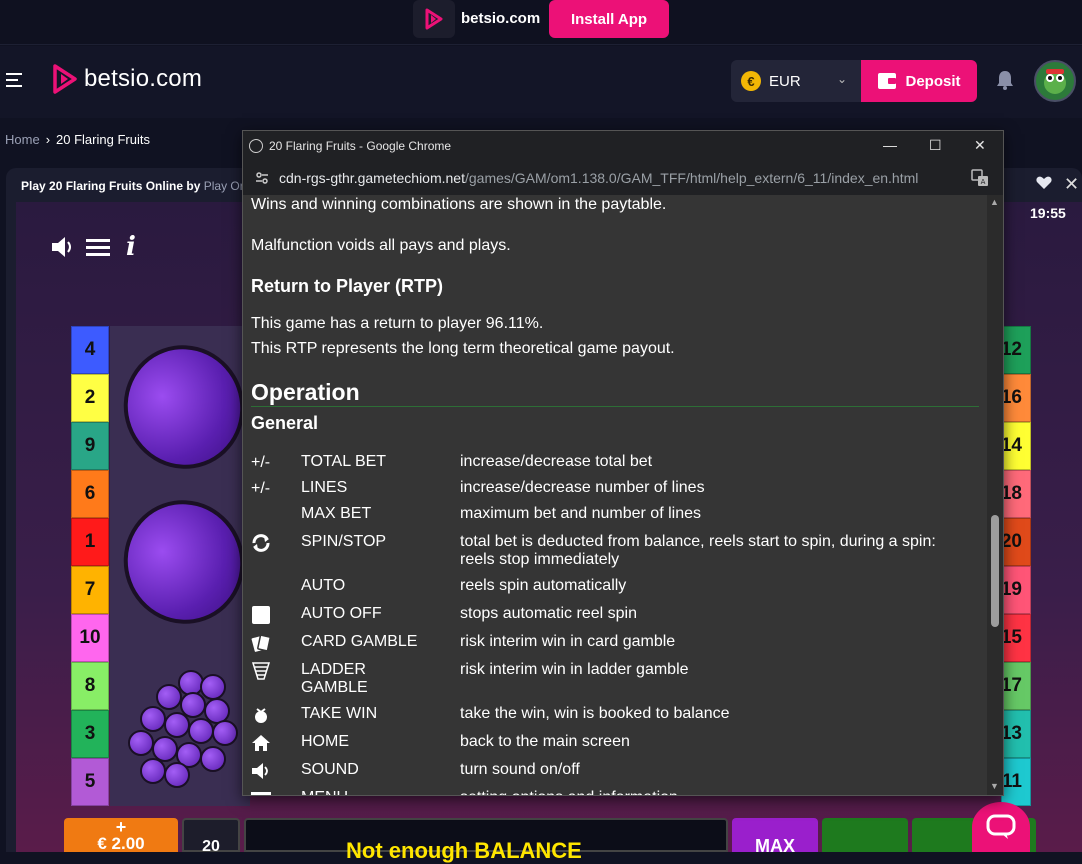 The width and height of the screenshot is (1082, 864). I want to click on not-enough-balance-message: Not enough BALANCE, so click(464, 850).